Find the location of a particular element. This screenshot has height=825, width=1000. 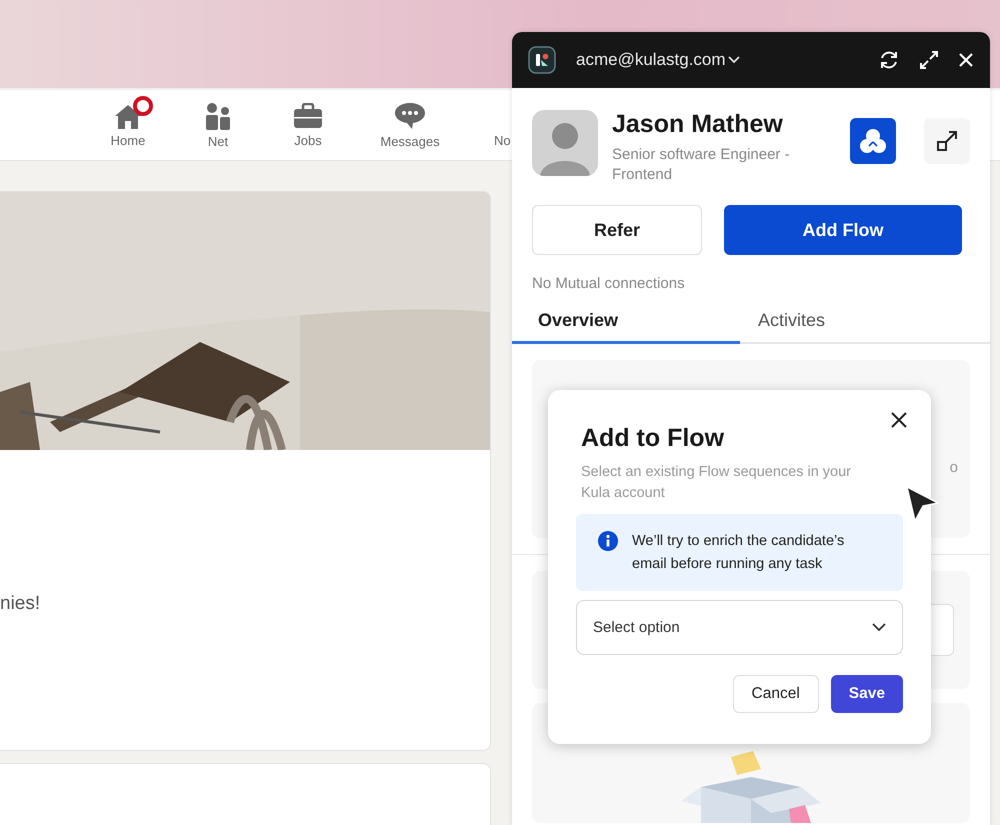

candidate-name: Jason Mathew is located at coordinates (698, 124).